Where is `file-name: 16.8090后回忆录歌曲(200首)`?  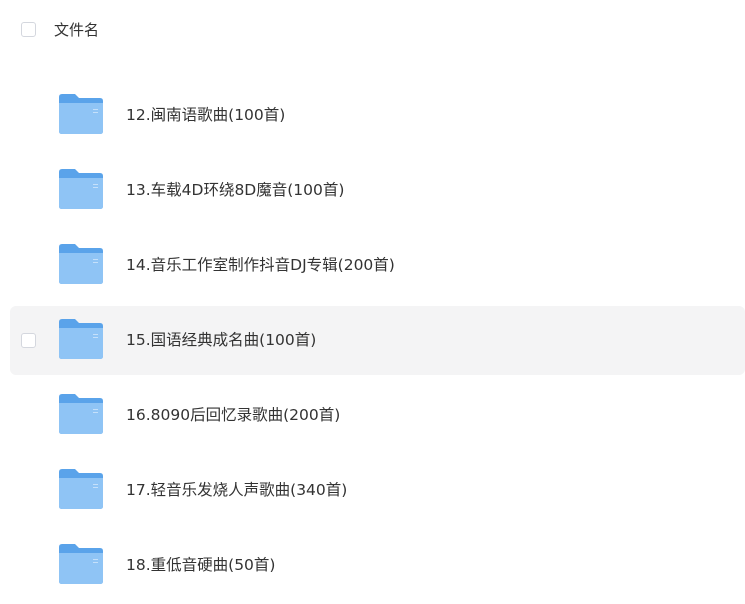 file-name: 16.8090后回忆录歌曲(200首) is located at coordinates (233, 415).